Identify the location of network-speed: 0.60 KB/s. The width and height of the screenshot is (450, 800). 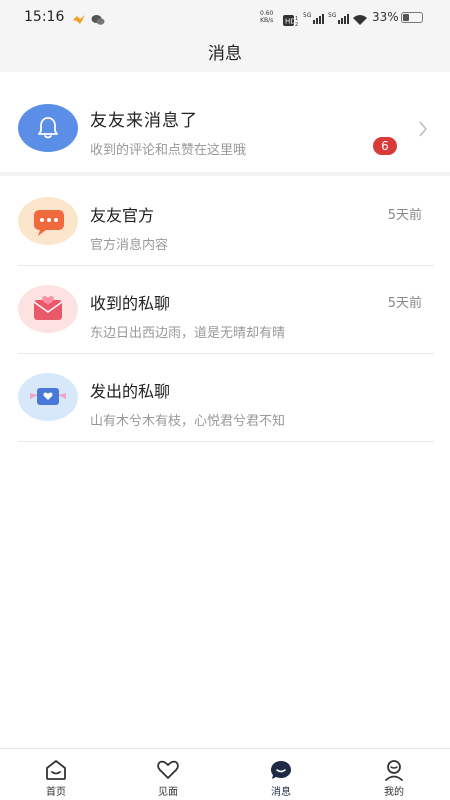
(267, 17).